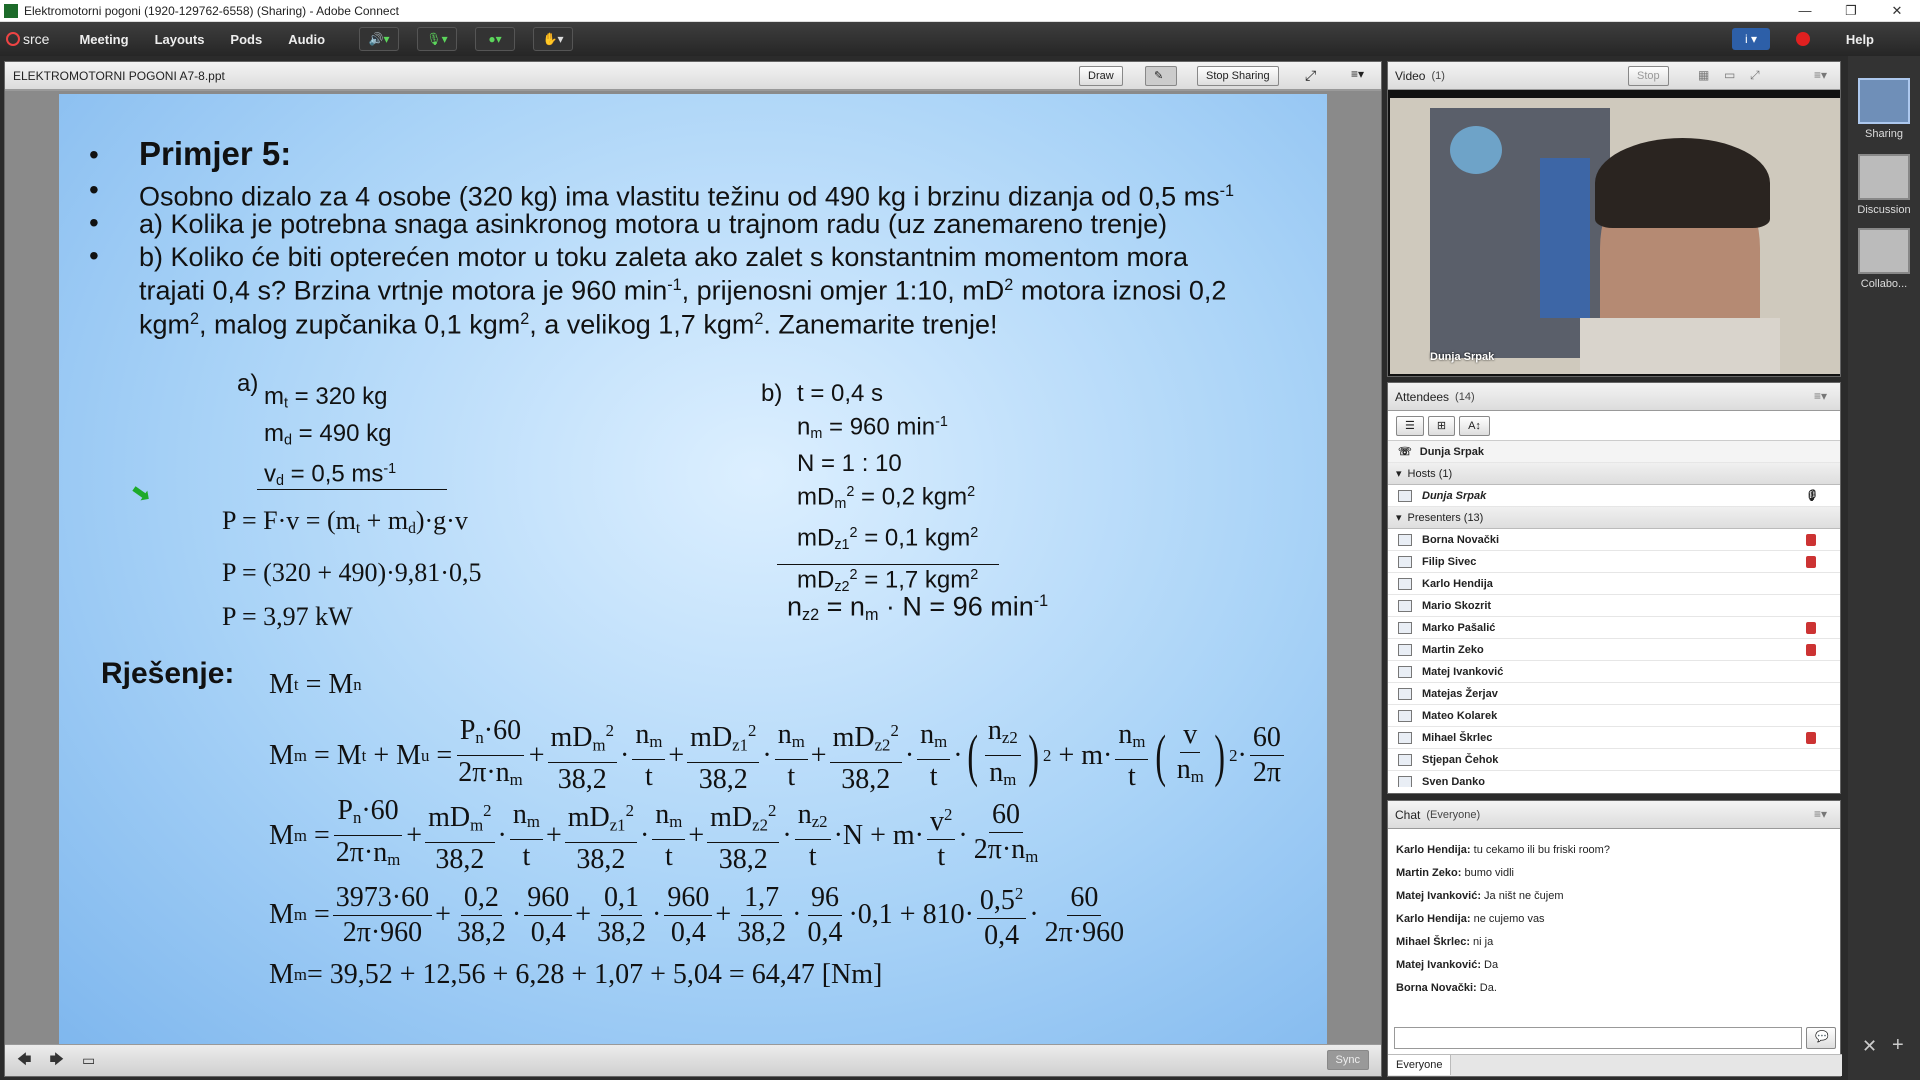 This screenshot has height=1080, width=1920. What do you see at coordinates (1860, 39) in the screenshot?
I see `help-menu: Help` at bounding box center [1860, 39].